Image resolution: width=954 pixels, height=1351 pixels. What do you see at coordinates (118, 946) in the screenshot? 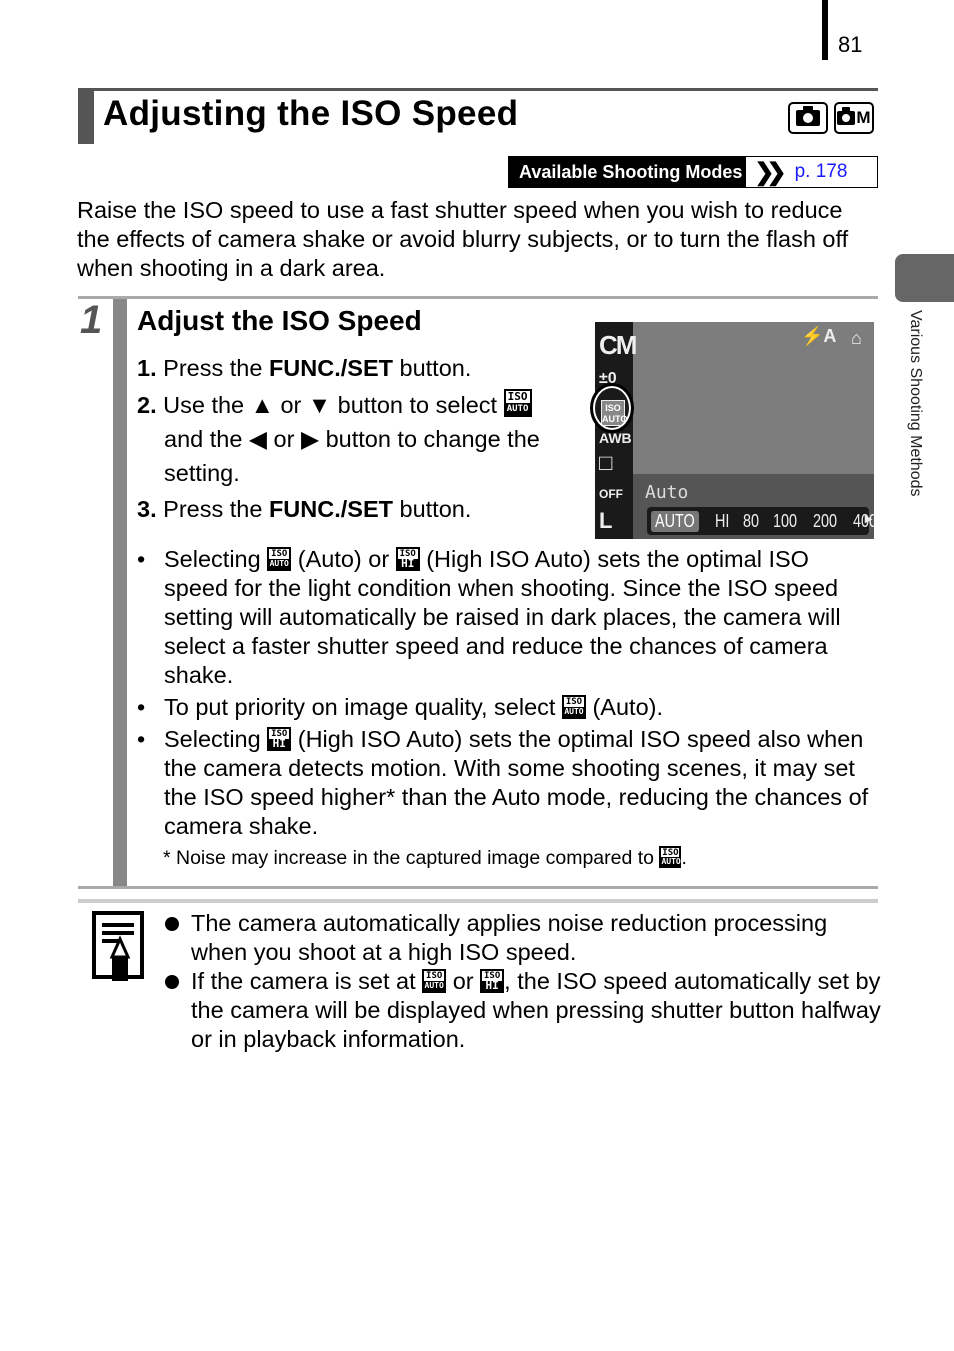
I see `memo-pencil-icon` at bounding box center [118, 946].